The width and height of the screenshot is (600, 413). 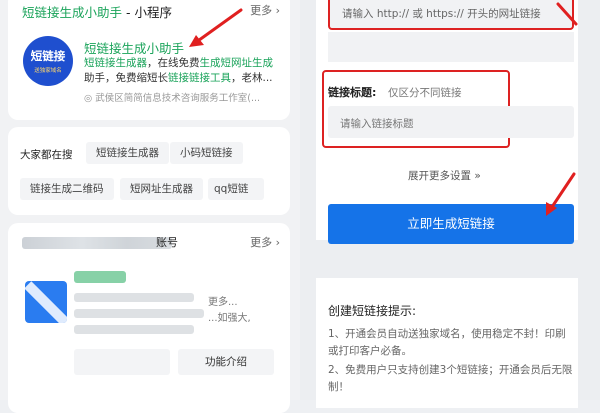 I want to click on blurred-account-name, so click(x=97, y=243).